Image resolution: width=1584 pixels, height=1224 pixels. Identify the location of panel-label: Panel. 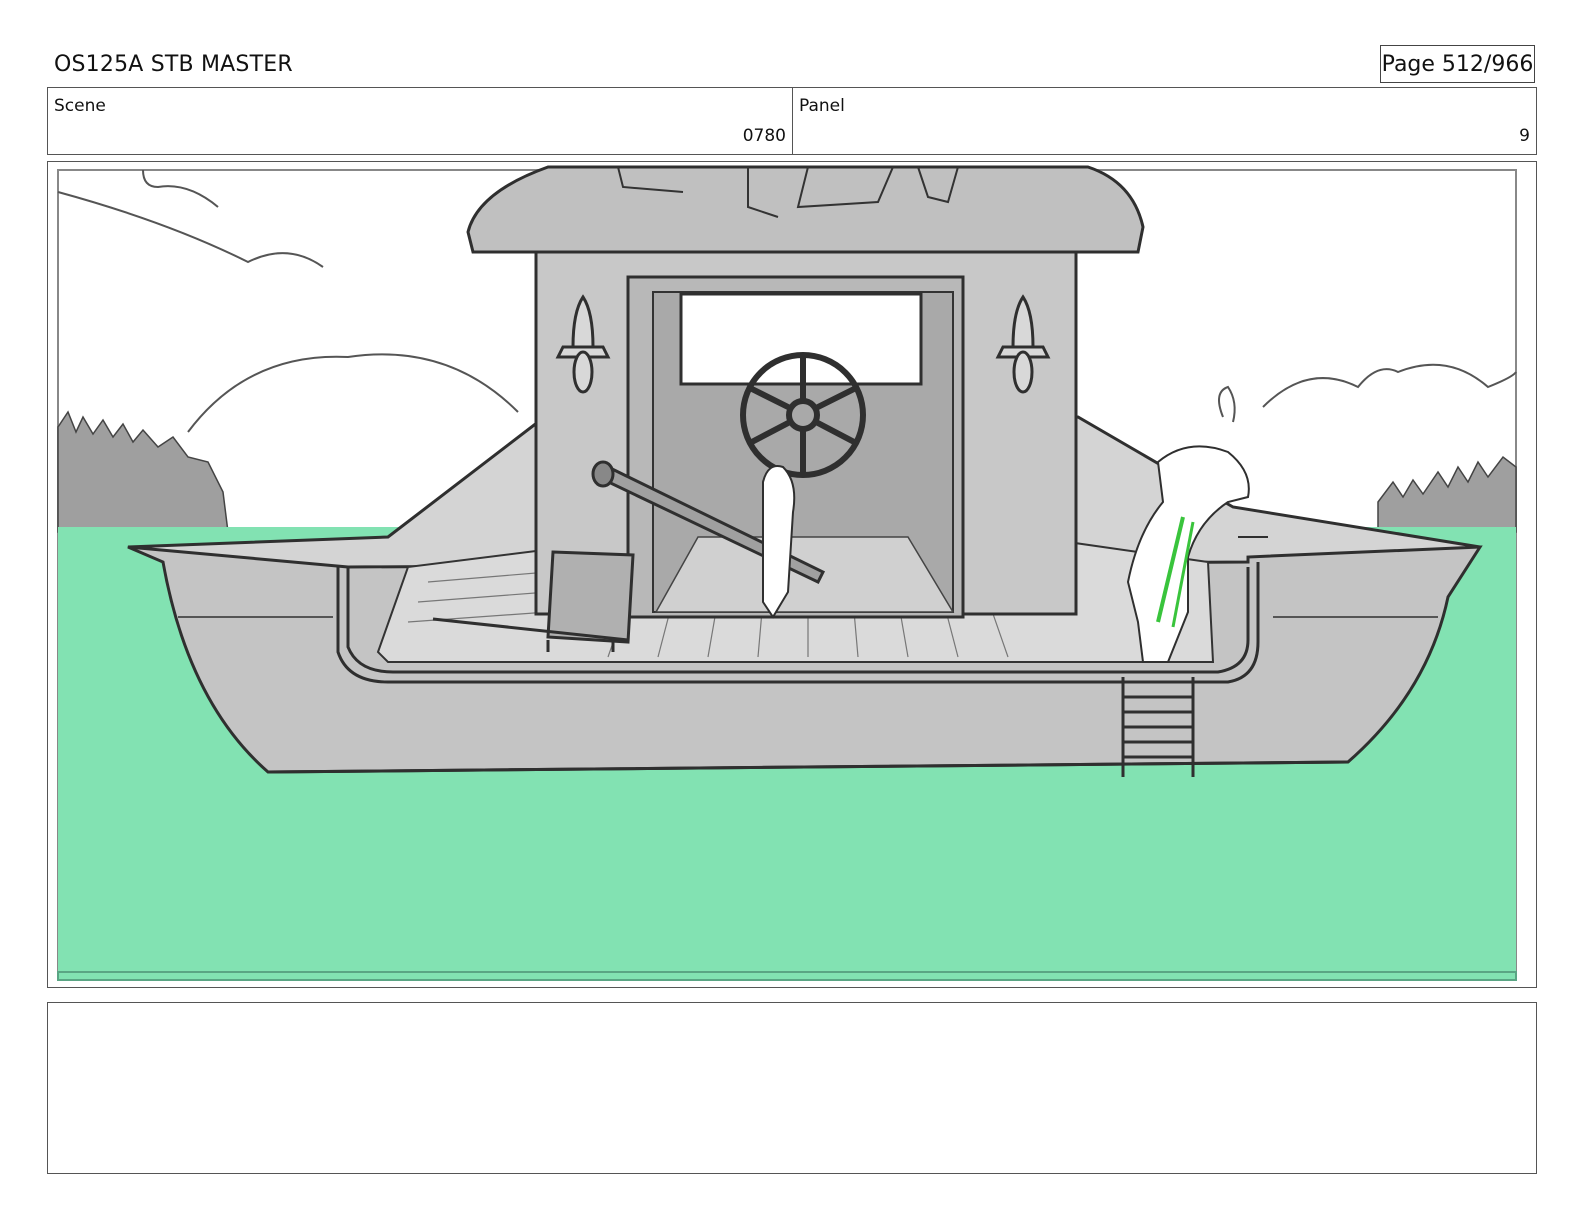
(822, 106).